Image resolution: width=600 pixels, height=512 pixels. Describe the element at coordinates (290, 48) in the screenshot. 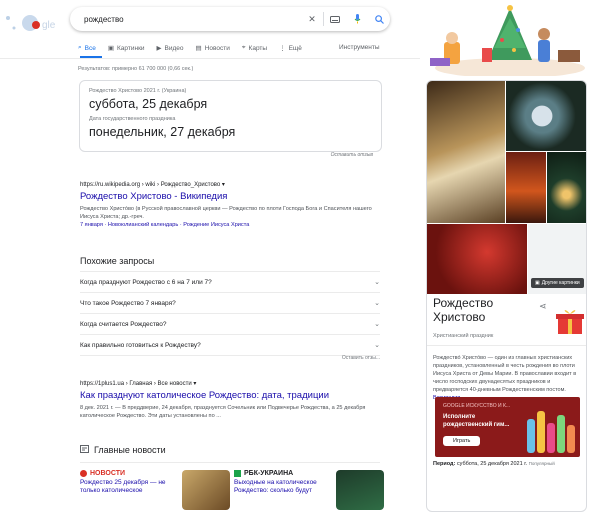

I see `tab-more: ⋮ Ещё` at that location.